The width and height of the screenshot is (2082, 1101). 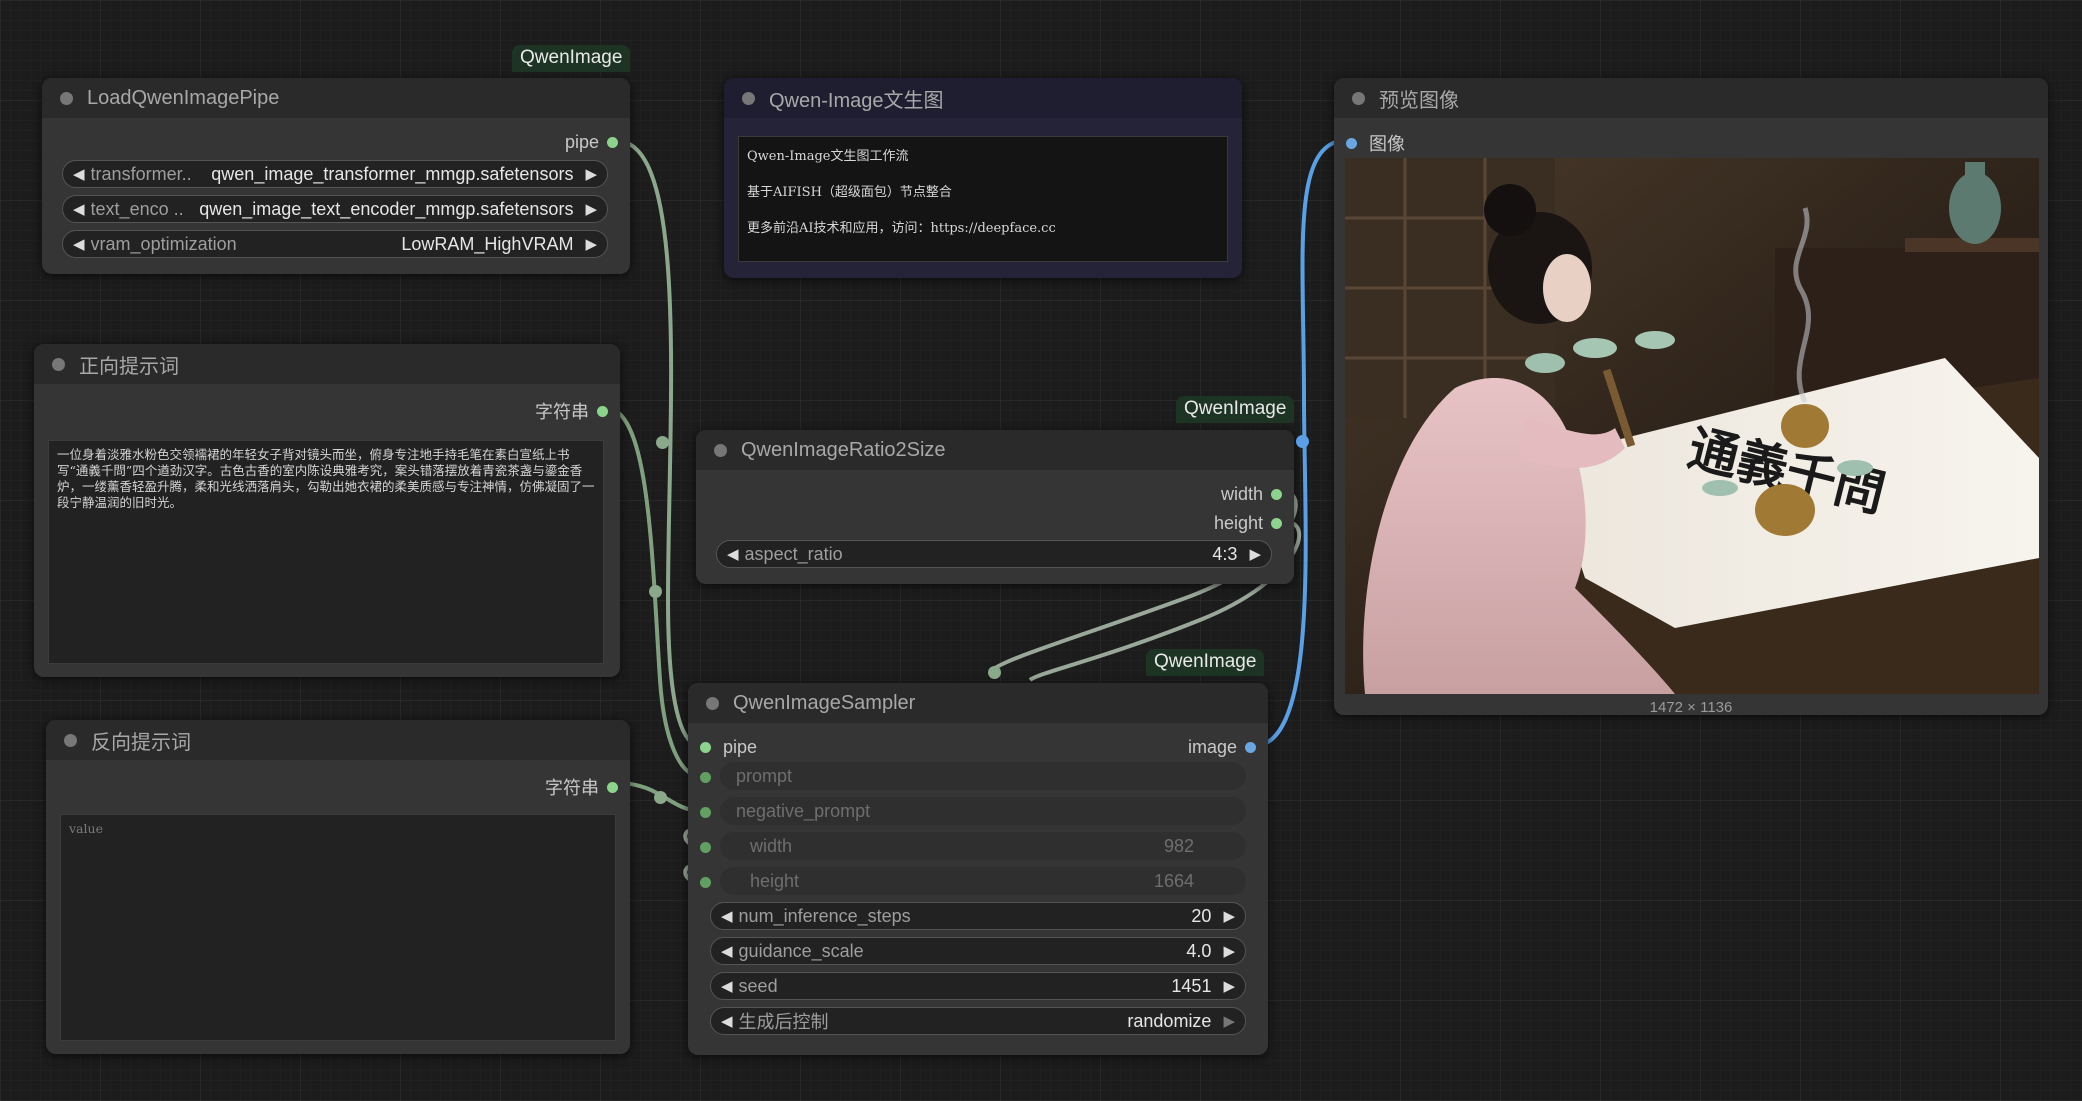 I want to click on woman-hair-bun, so click(x=1510, y=210).